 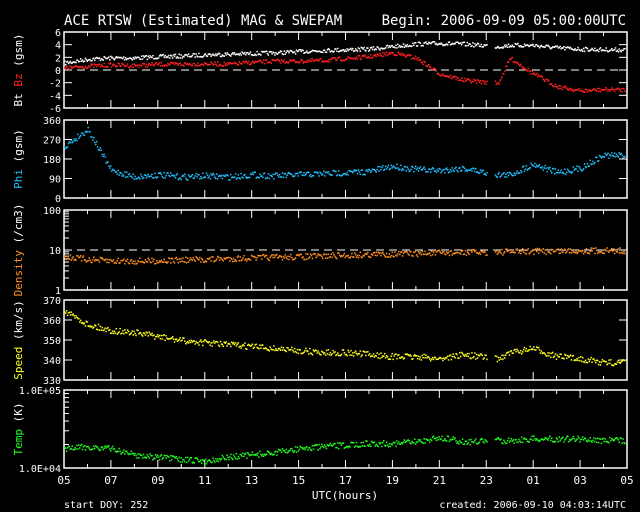 I want to click on x-tick-label: 17, so click(x=345, y=480).